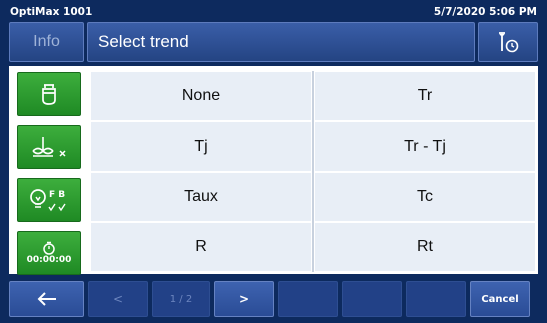 This screenshot has height=323, width=547. I want to click on reactor-vessel-icon, so click(49, 94).